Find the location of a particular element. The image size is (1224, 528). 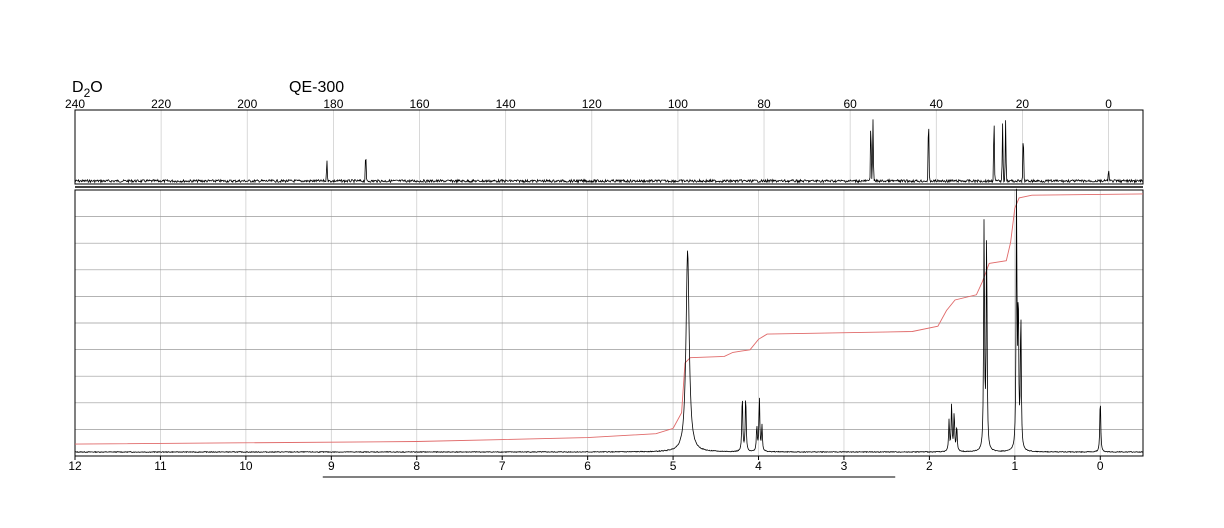

c13-tick-label: 20 is located at coordinates (1023, 104).